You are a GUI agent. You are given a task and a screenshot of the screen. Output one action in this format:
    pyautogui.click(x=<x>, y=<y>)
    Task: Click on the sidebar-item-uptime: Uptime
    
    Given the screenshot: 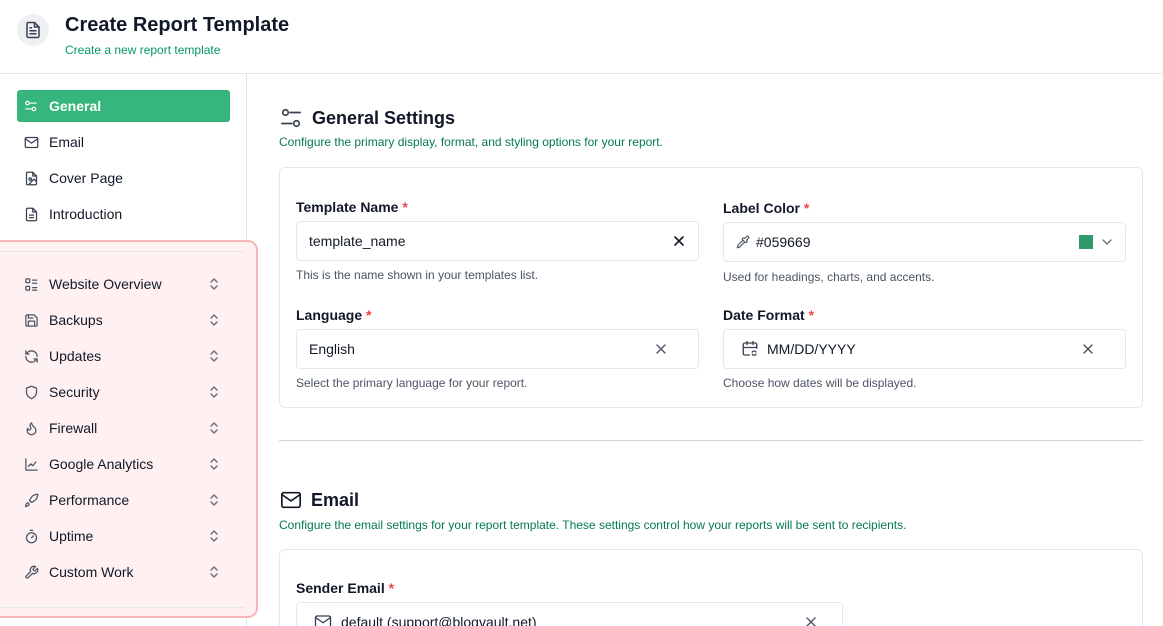 What is the action you would take?
    pyautogui.click(x=123, y=536)
    